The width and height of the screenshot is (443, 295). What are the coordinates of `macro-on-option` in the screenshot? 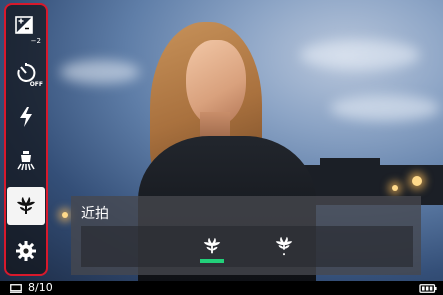 It's located at (212, 247).